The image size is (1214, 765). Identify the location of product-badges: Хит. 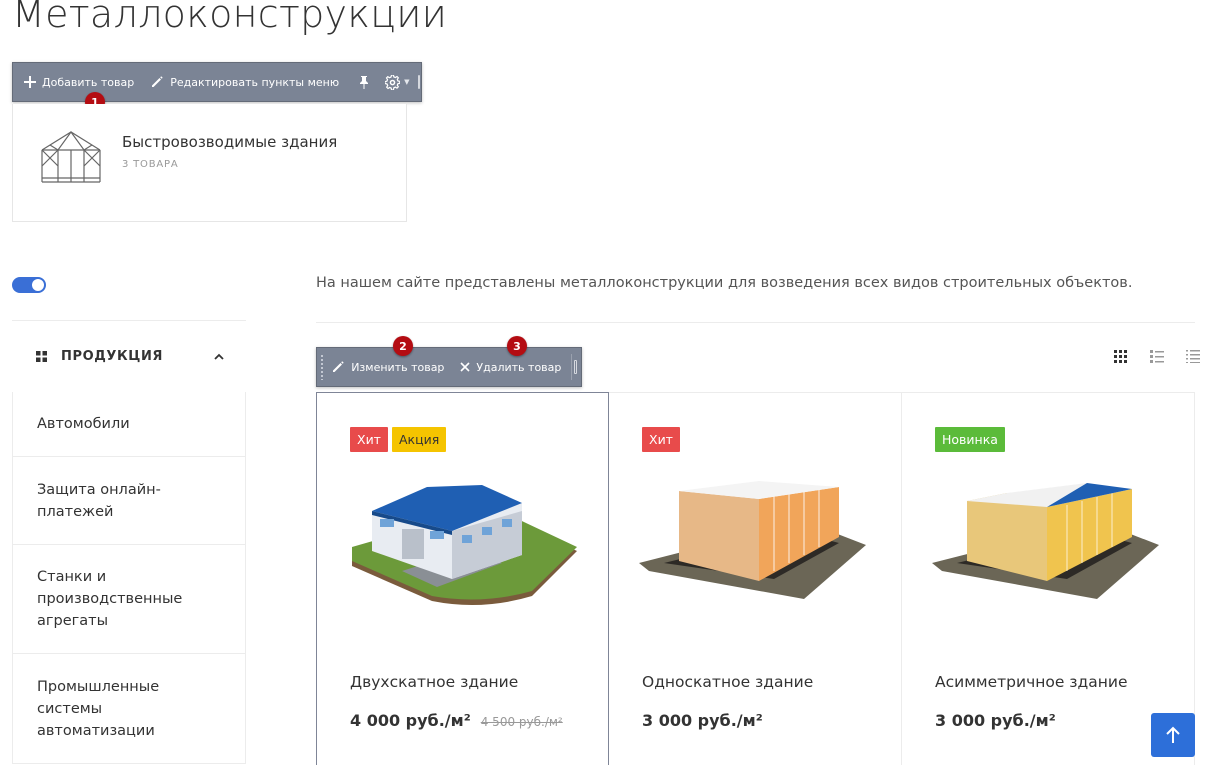
(661, 439).